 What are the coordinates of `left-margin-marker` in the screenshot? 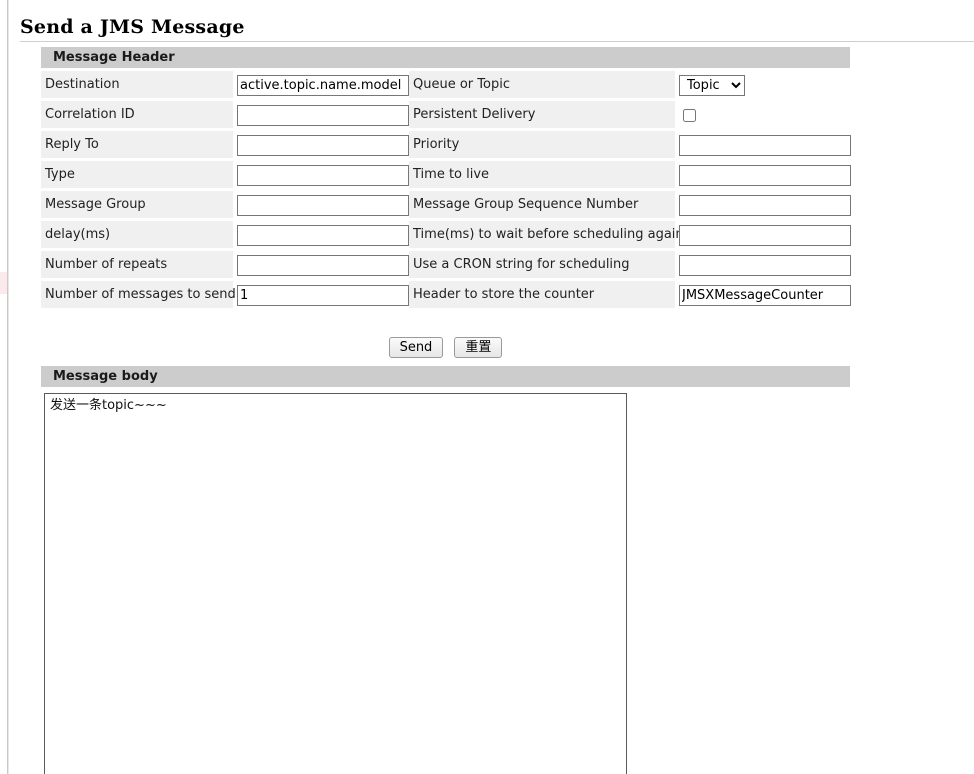 It's located at (3, 283).